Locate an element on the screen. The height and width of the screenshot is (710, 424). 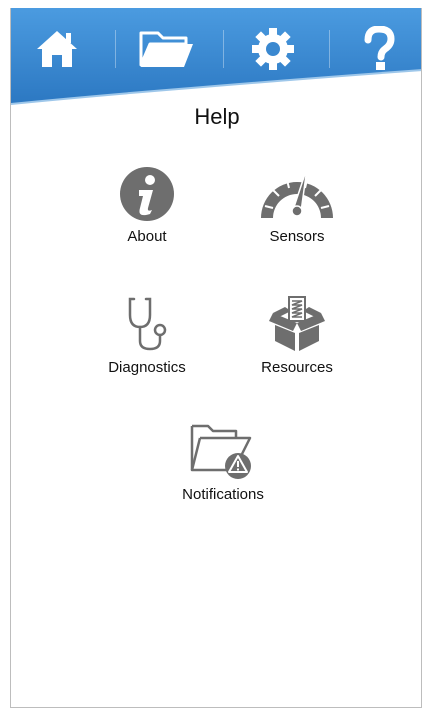
gear-icon is located at coordinates (273, 49).